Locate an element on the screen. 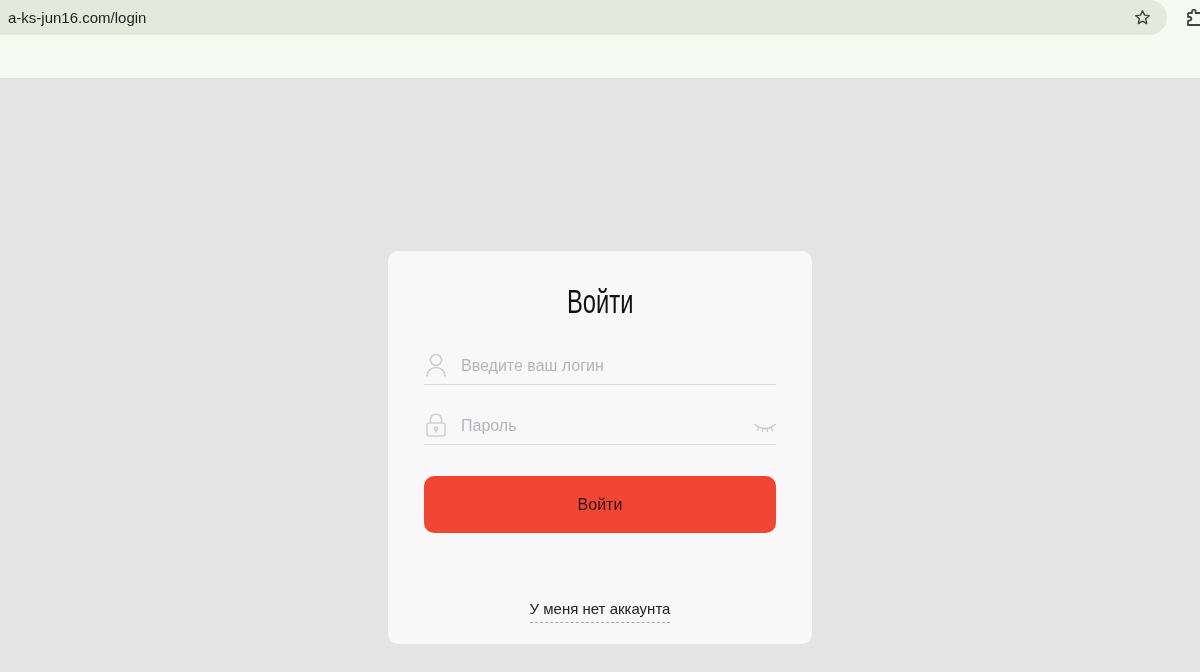 The image size is (1200, 672). signup-link: У меня нет аккаунта is located at coordinates (600, 611).